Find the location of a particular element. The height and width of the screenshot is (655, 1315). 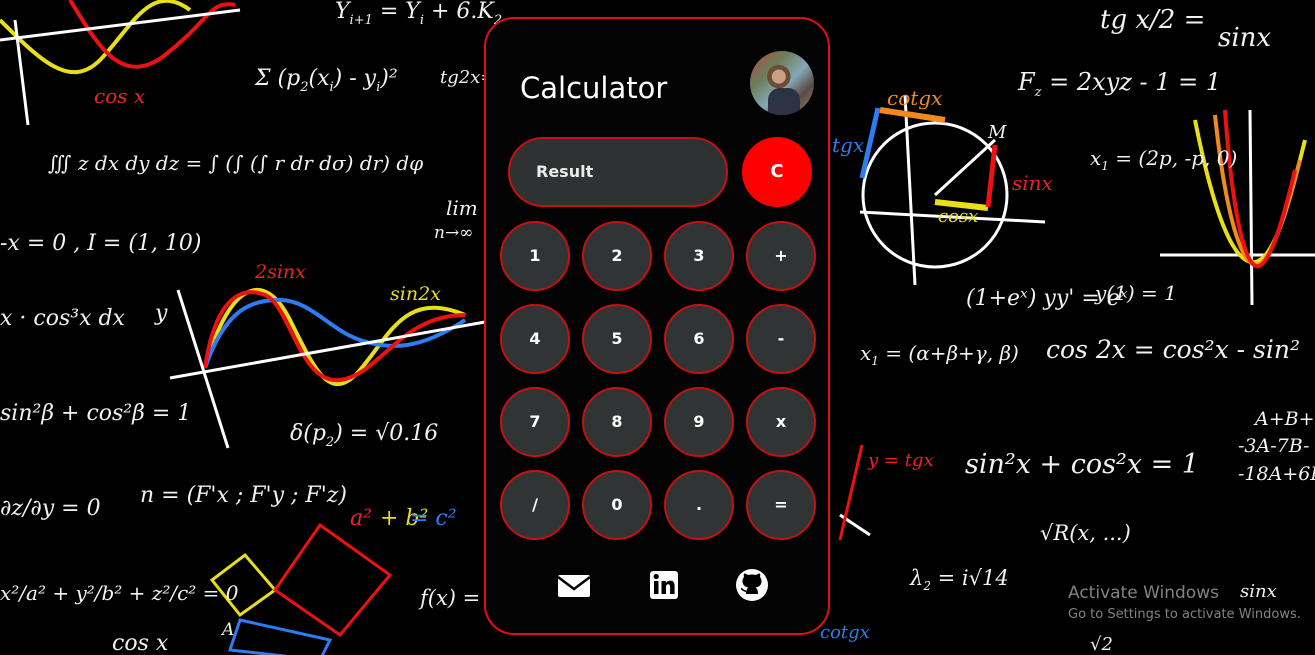

decimal-button: . is located at coordinates (699, 505).